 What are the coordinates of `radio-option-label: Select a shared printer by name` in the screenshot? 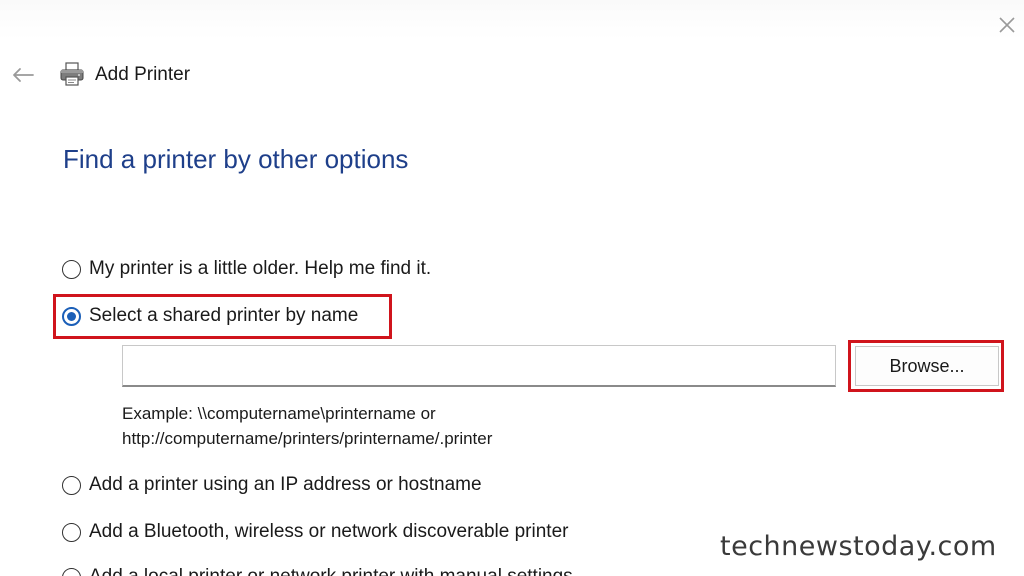 It's located at (224, 315).